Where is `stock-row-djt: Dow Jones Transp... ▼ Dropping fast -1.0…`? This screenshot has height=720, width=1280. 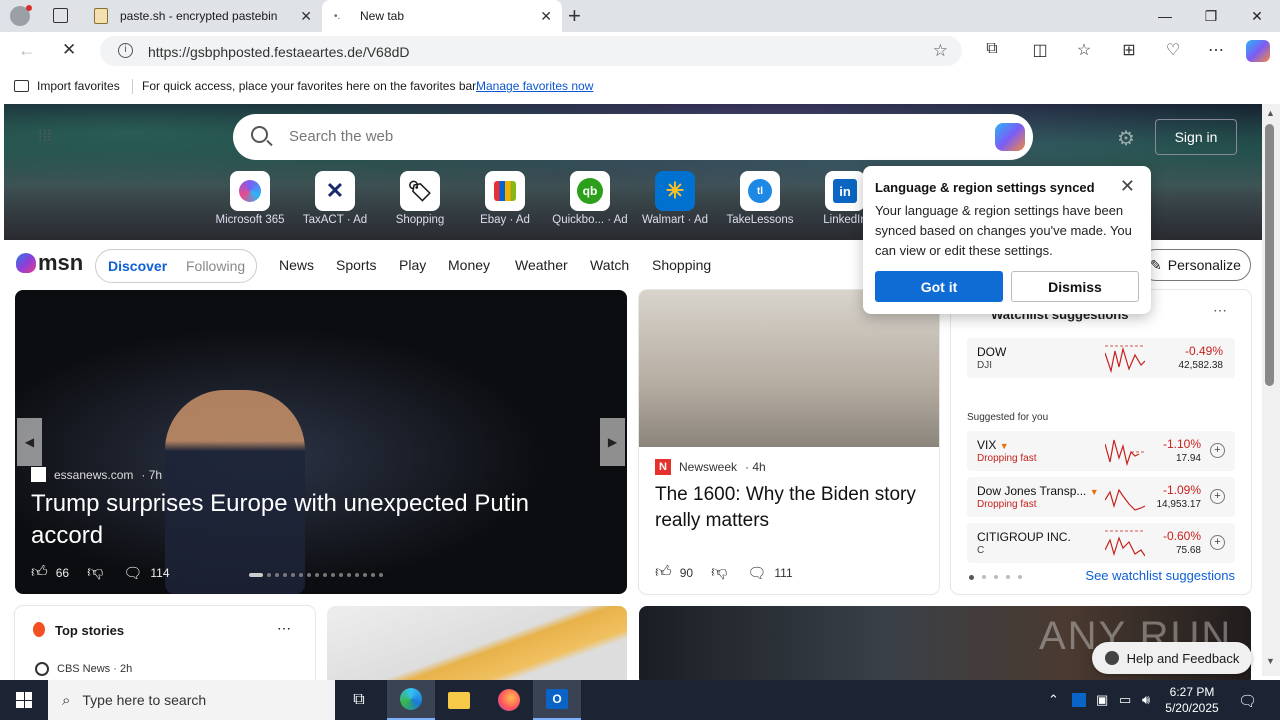 stock-row-djt: Dow Jones Transp... ▼ Dropping fast -1.0… is located at coordinates (1101, 497).